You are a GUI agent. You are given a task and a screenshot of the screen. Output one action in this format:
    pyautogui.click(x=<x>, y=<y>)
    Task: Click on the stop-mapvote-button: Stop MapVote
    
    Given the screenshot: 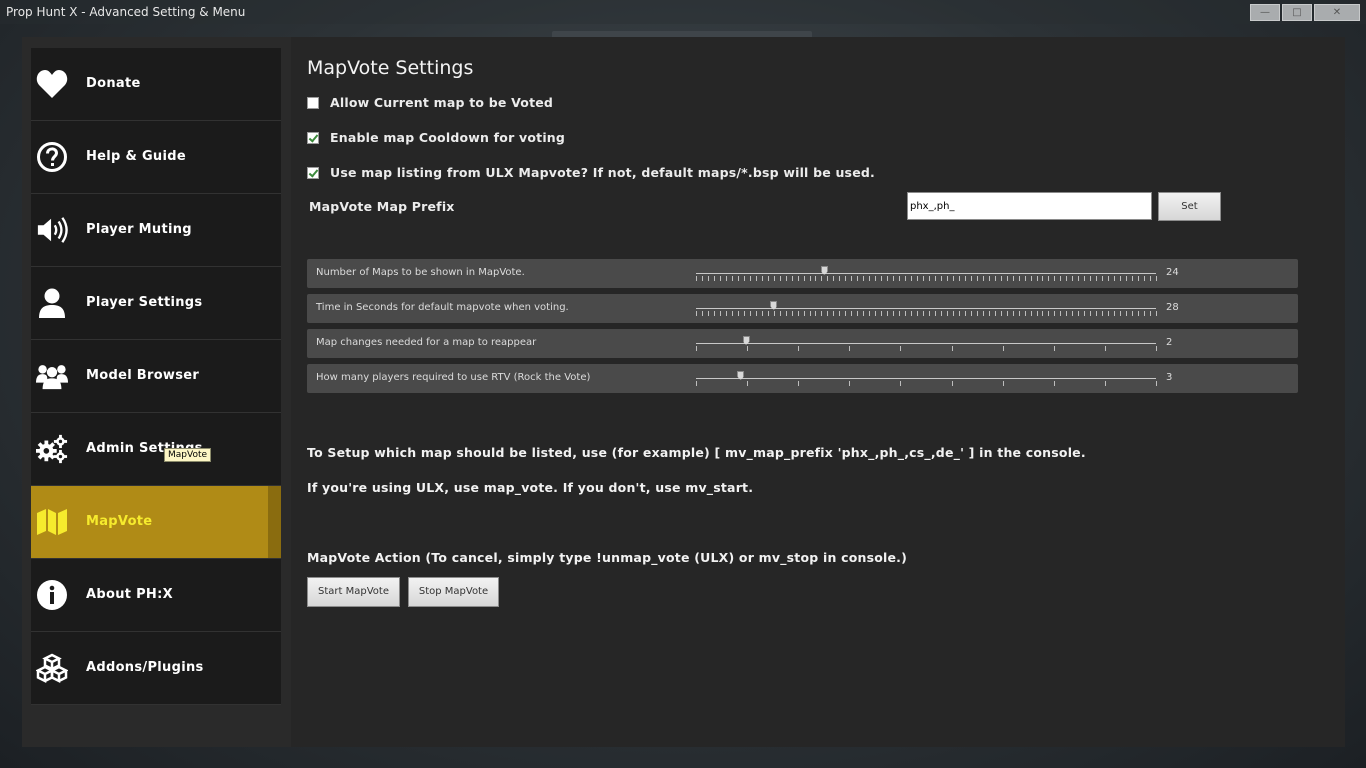 What is the action you would take?
    pyautogui.click(x=453, y=592)
    